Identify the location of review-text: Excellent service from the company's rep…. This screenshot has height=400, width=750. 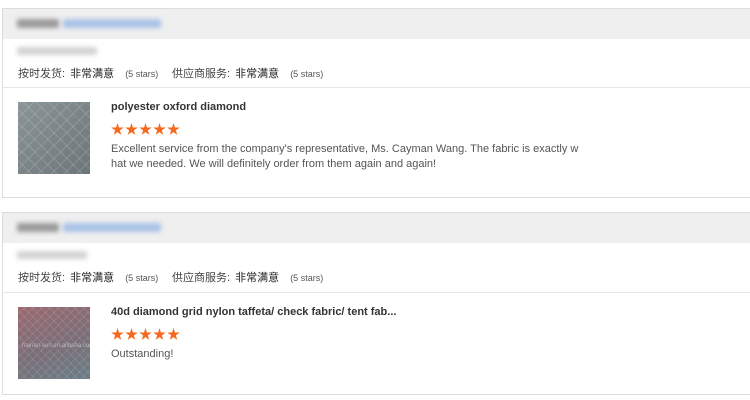
(345, 156).